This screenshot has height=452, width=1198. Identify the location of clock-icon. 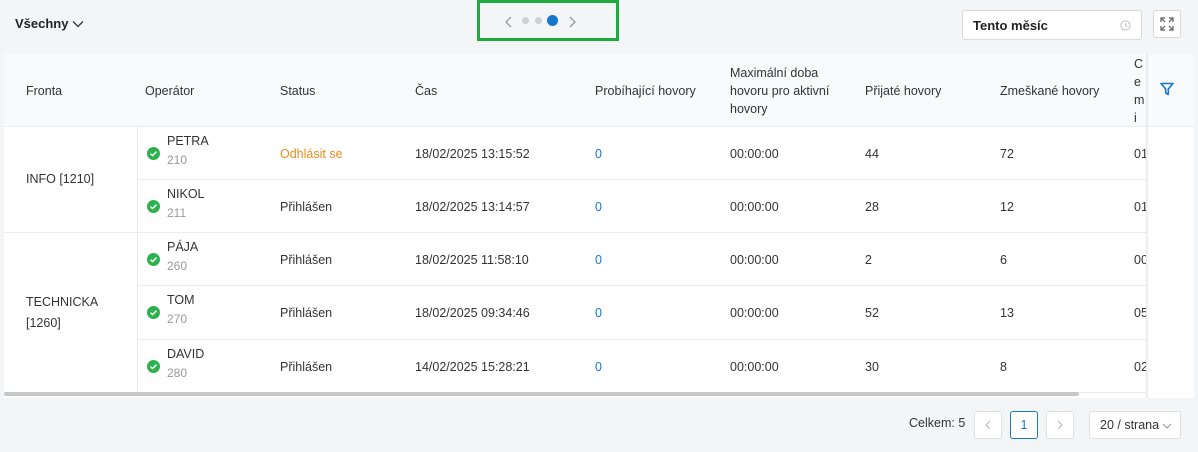
(1125, 25).